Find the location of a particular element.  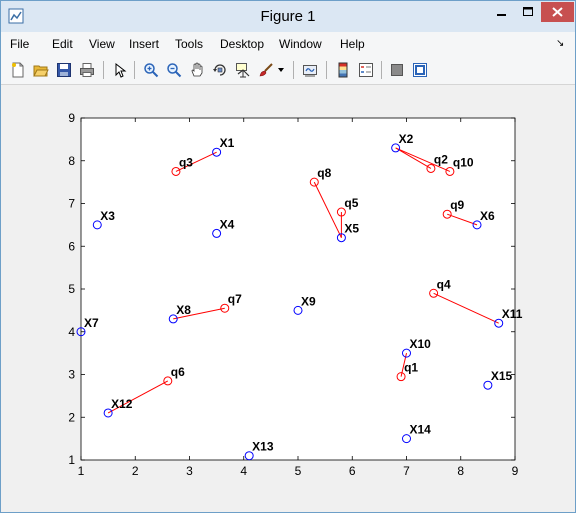

dock-arrow-icon: ↘ is located at coordinates (560, 43).